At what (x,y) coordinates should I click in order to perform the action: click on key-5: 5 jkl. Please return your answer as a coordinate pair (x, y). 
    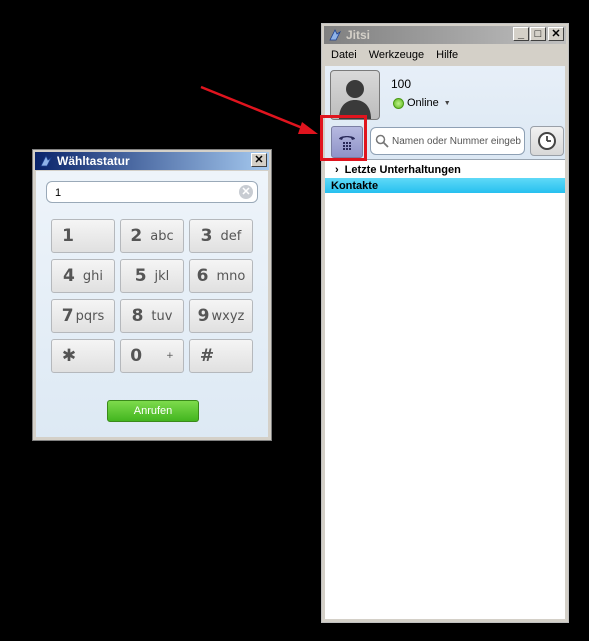
    Looking at the image, I should click on (152, 276).